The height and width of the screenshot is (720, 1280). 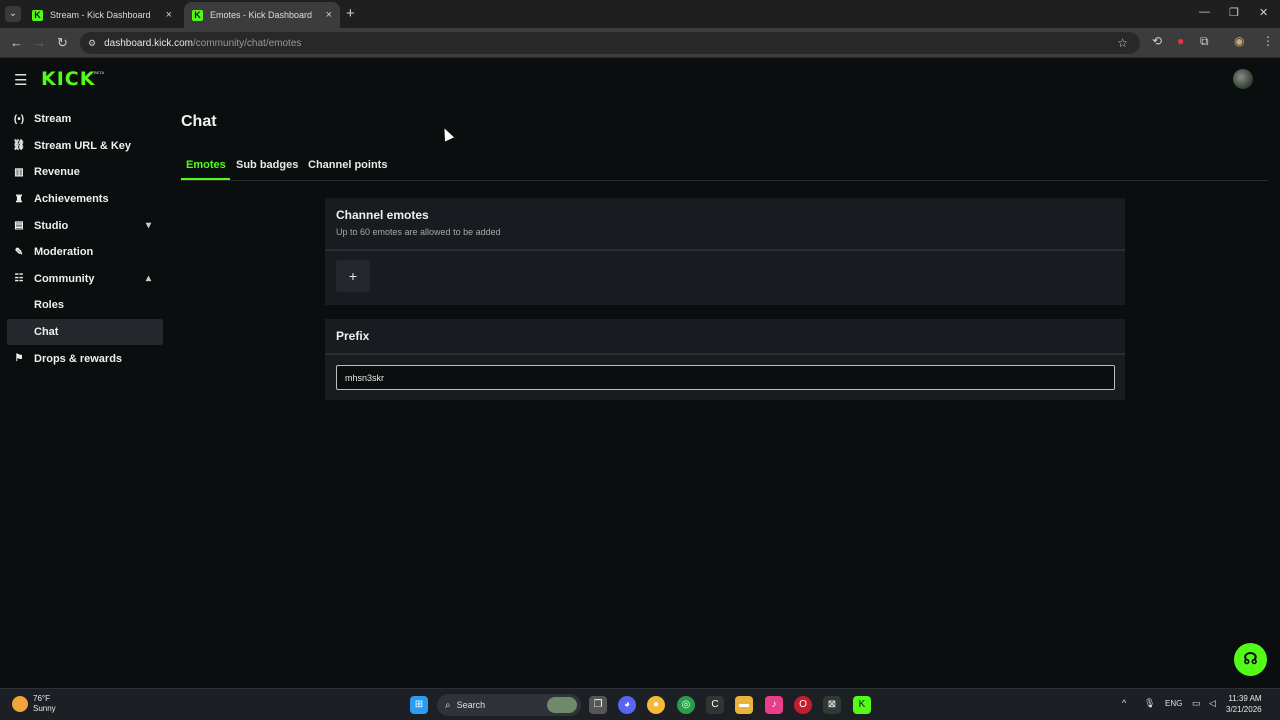 What do you see at coordinates (19, 119) in the screenshot?
I see `broadcast-icon: (•)` at bounding box center [19, 119].